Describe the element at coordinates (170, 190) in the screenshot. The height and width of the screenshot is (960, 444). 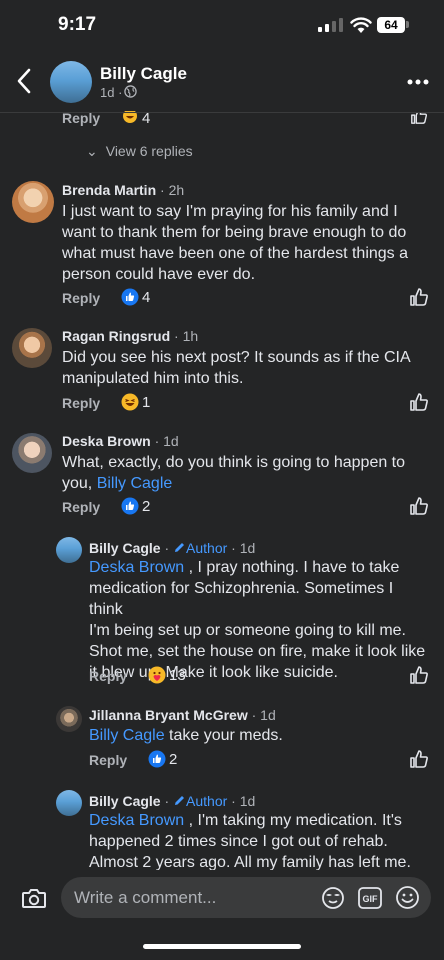
I see `comment-age: · 2h` at that location.